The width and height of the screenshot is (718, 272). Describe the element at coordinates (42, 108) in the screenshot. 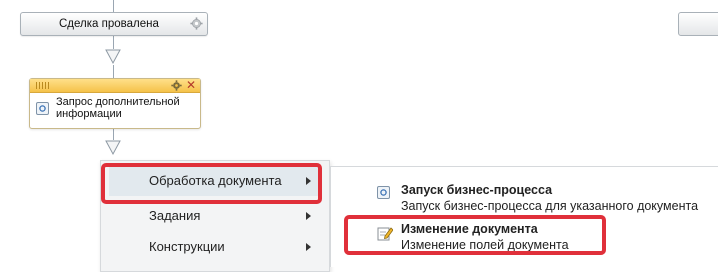

I see `task-icon` at that location.